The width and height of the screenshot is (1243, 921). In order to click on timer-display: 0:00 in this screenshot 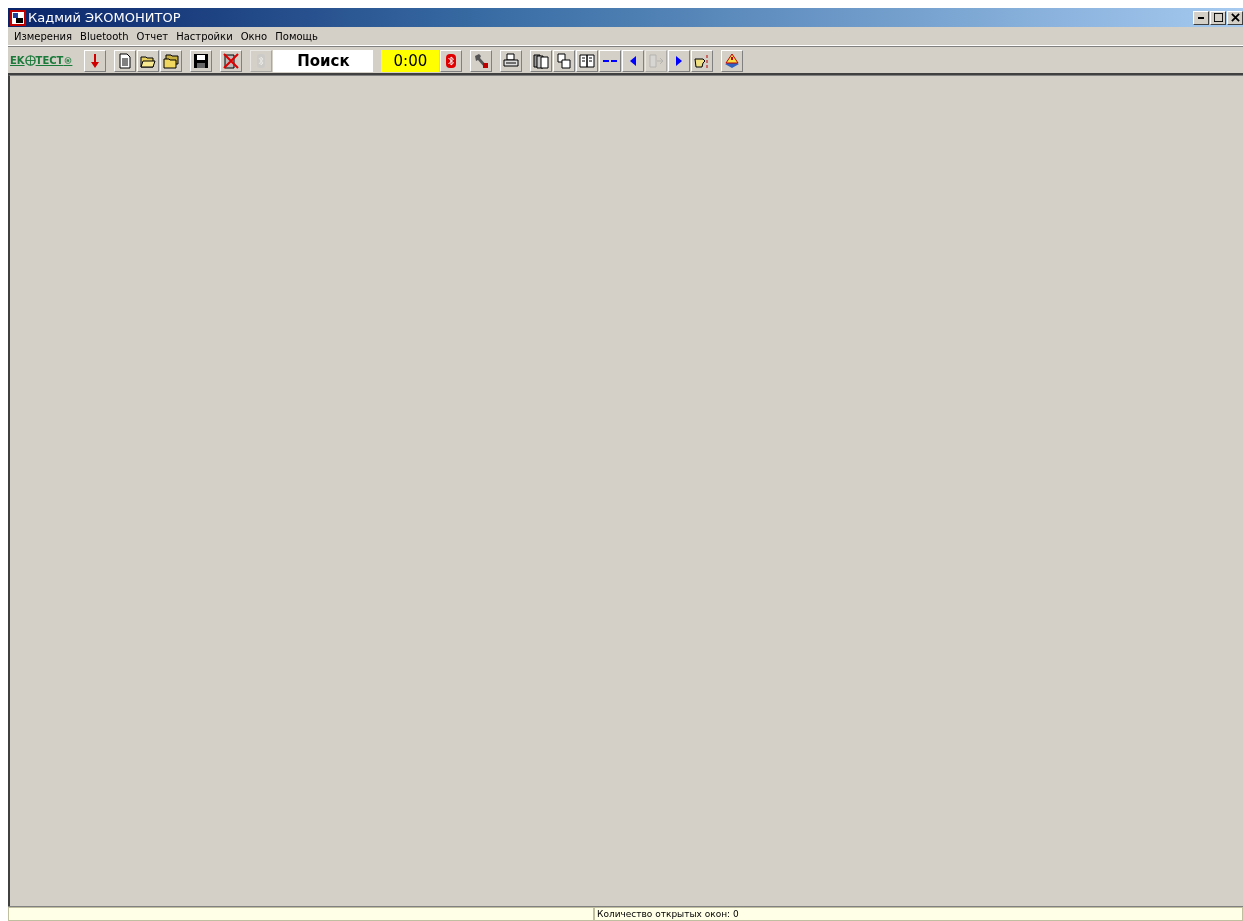, I will do `click(410, 60)`.